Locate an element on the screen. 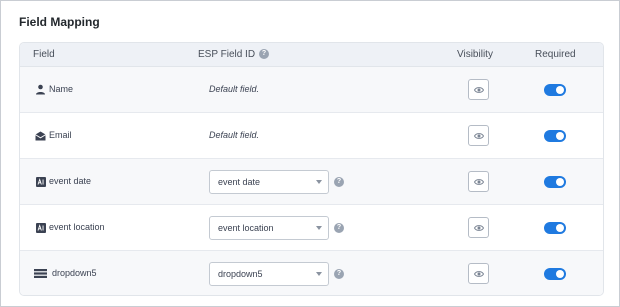 The image size is (620, 307). person-icon is located at coordinates (40, 89).